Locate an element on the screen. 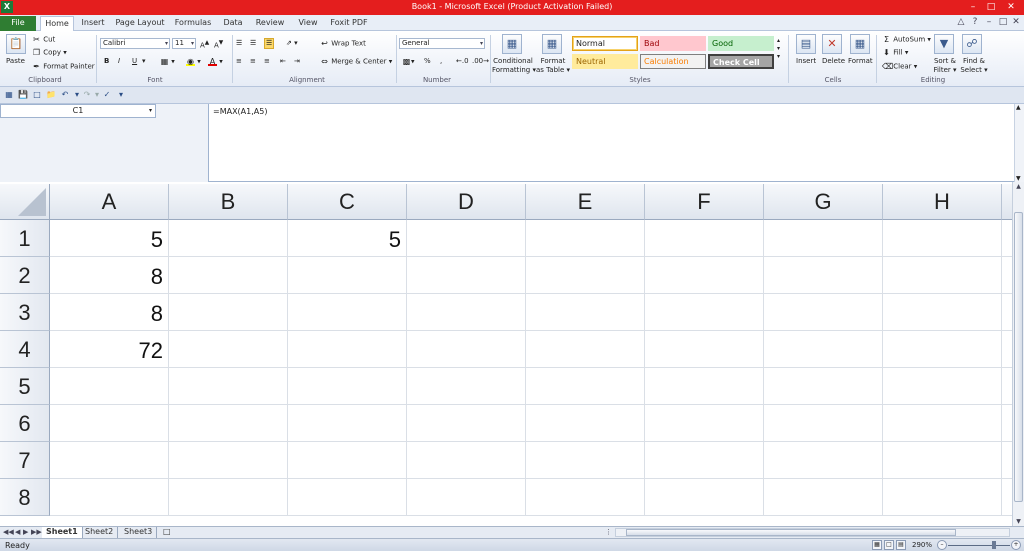 This screenshot has height=551, width=1024. cell-f6 is located at coordinates (704, 423).